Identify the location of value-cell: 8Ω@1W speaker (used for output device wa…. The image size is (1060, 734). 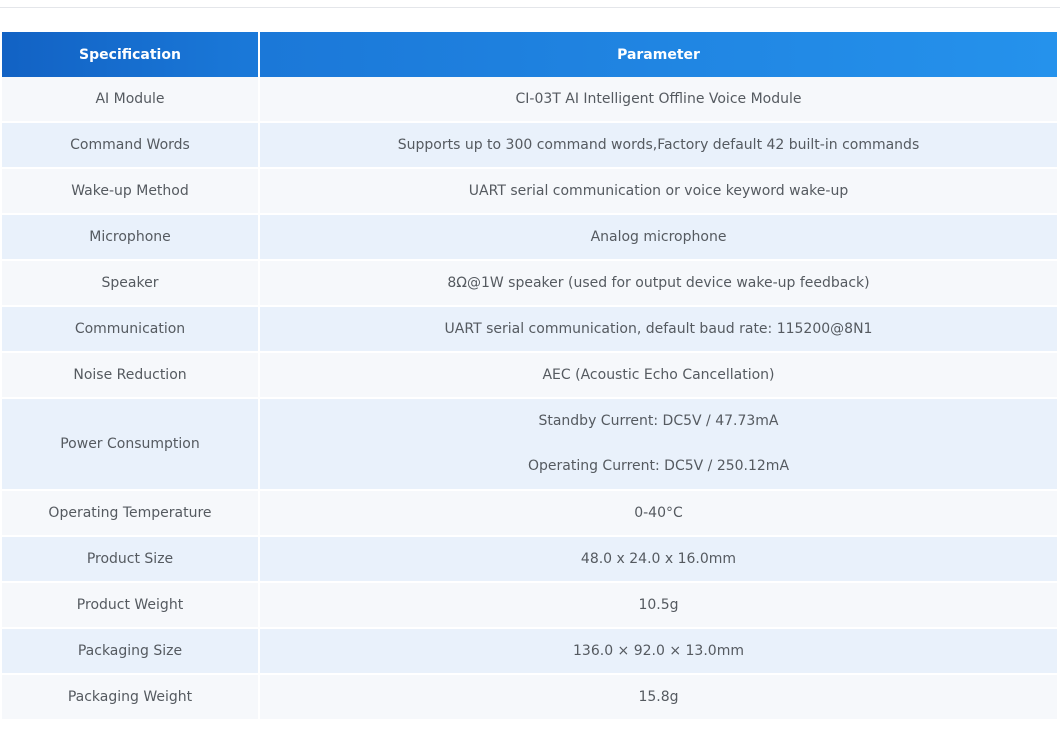
(658, 284).